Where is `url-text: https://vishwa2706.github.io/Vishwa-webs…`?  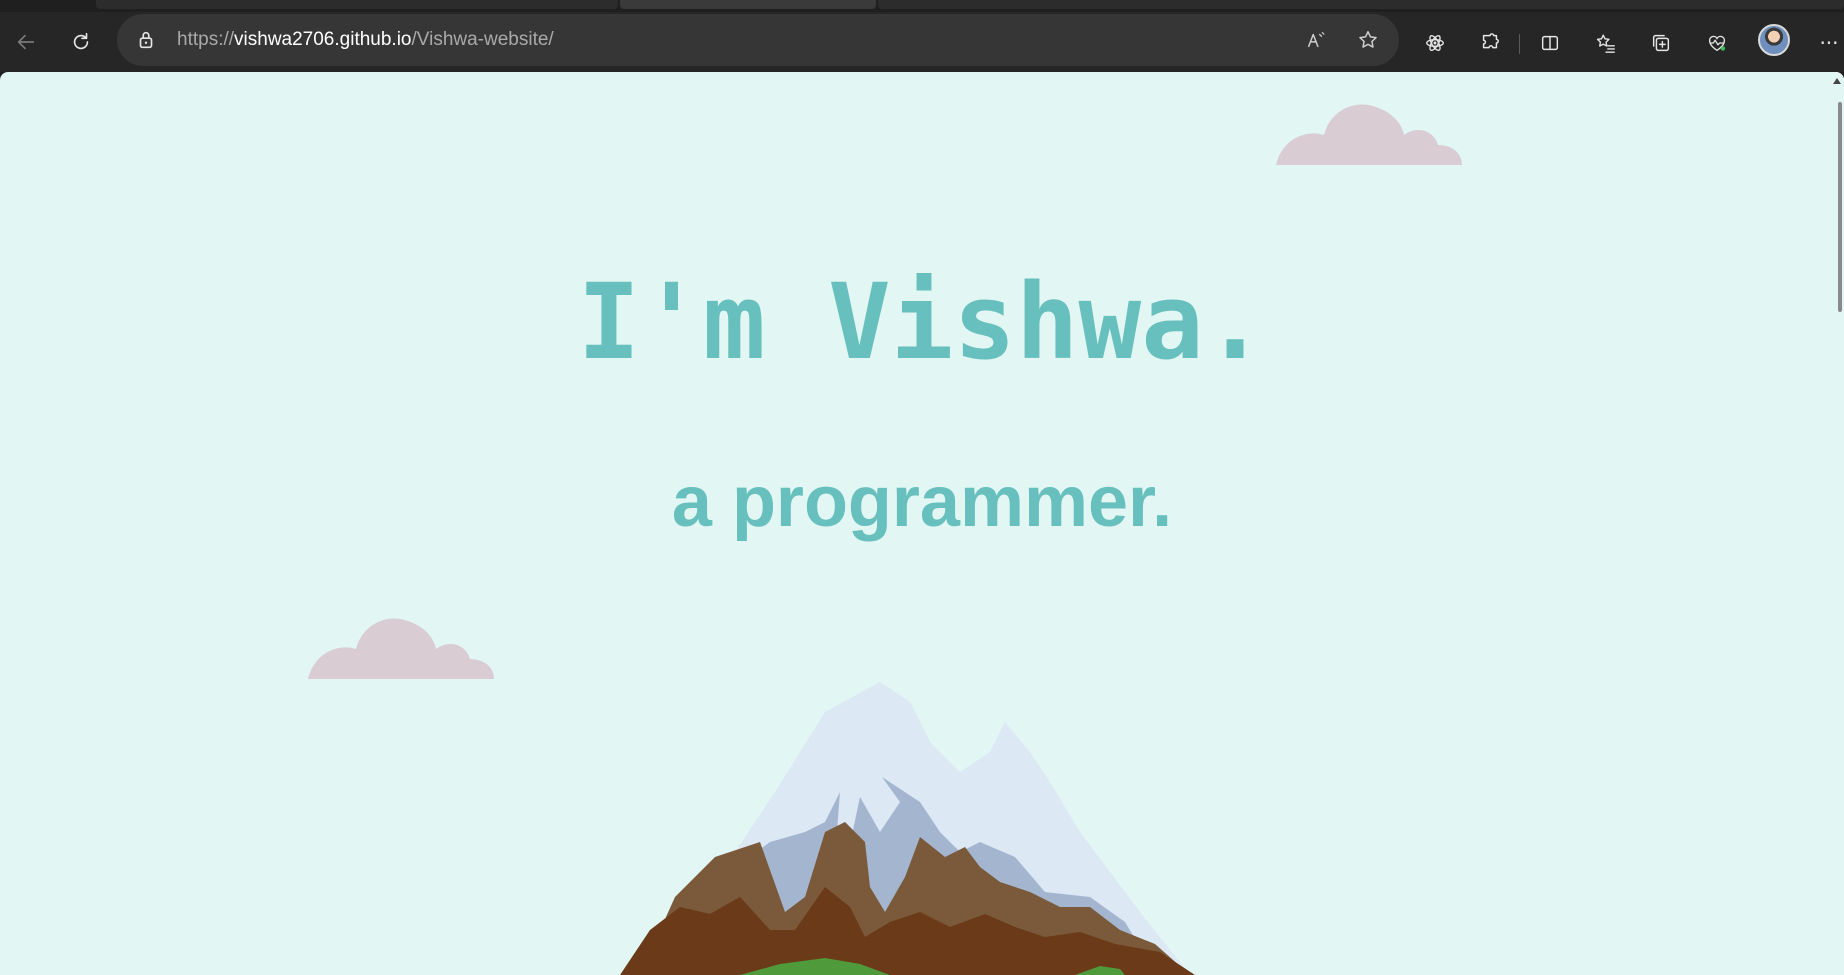
url-text: https://vishwa2706.github.io/Vishwa-webs… is located at coordinates (365, 40).